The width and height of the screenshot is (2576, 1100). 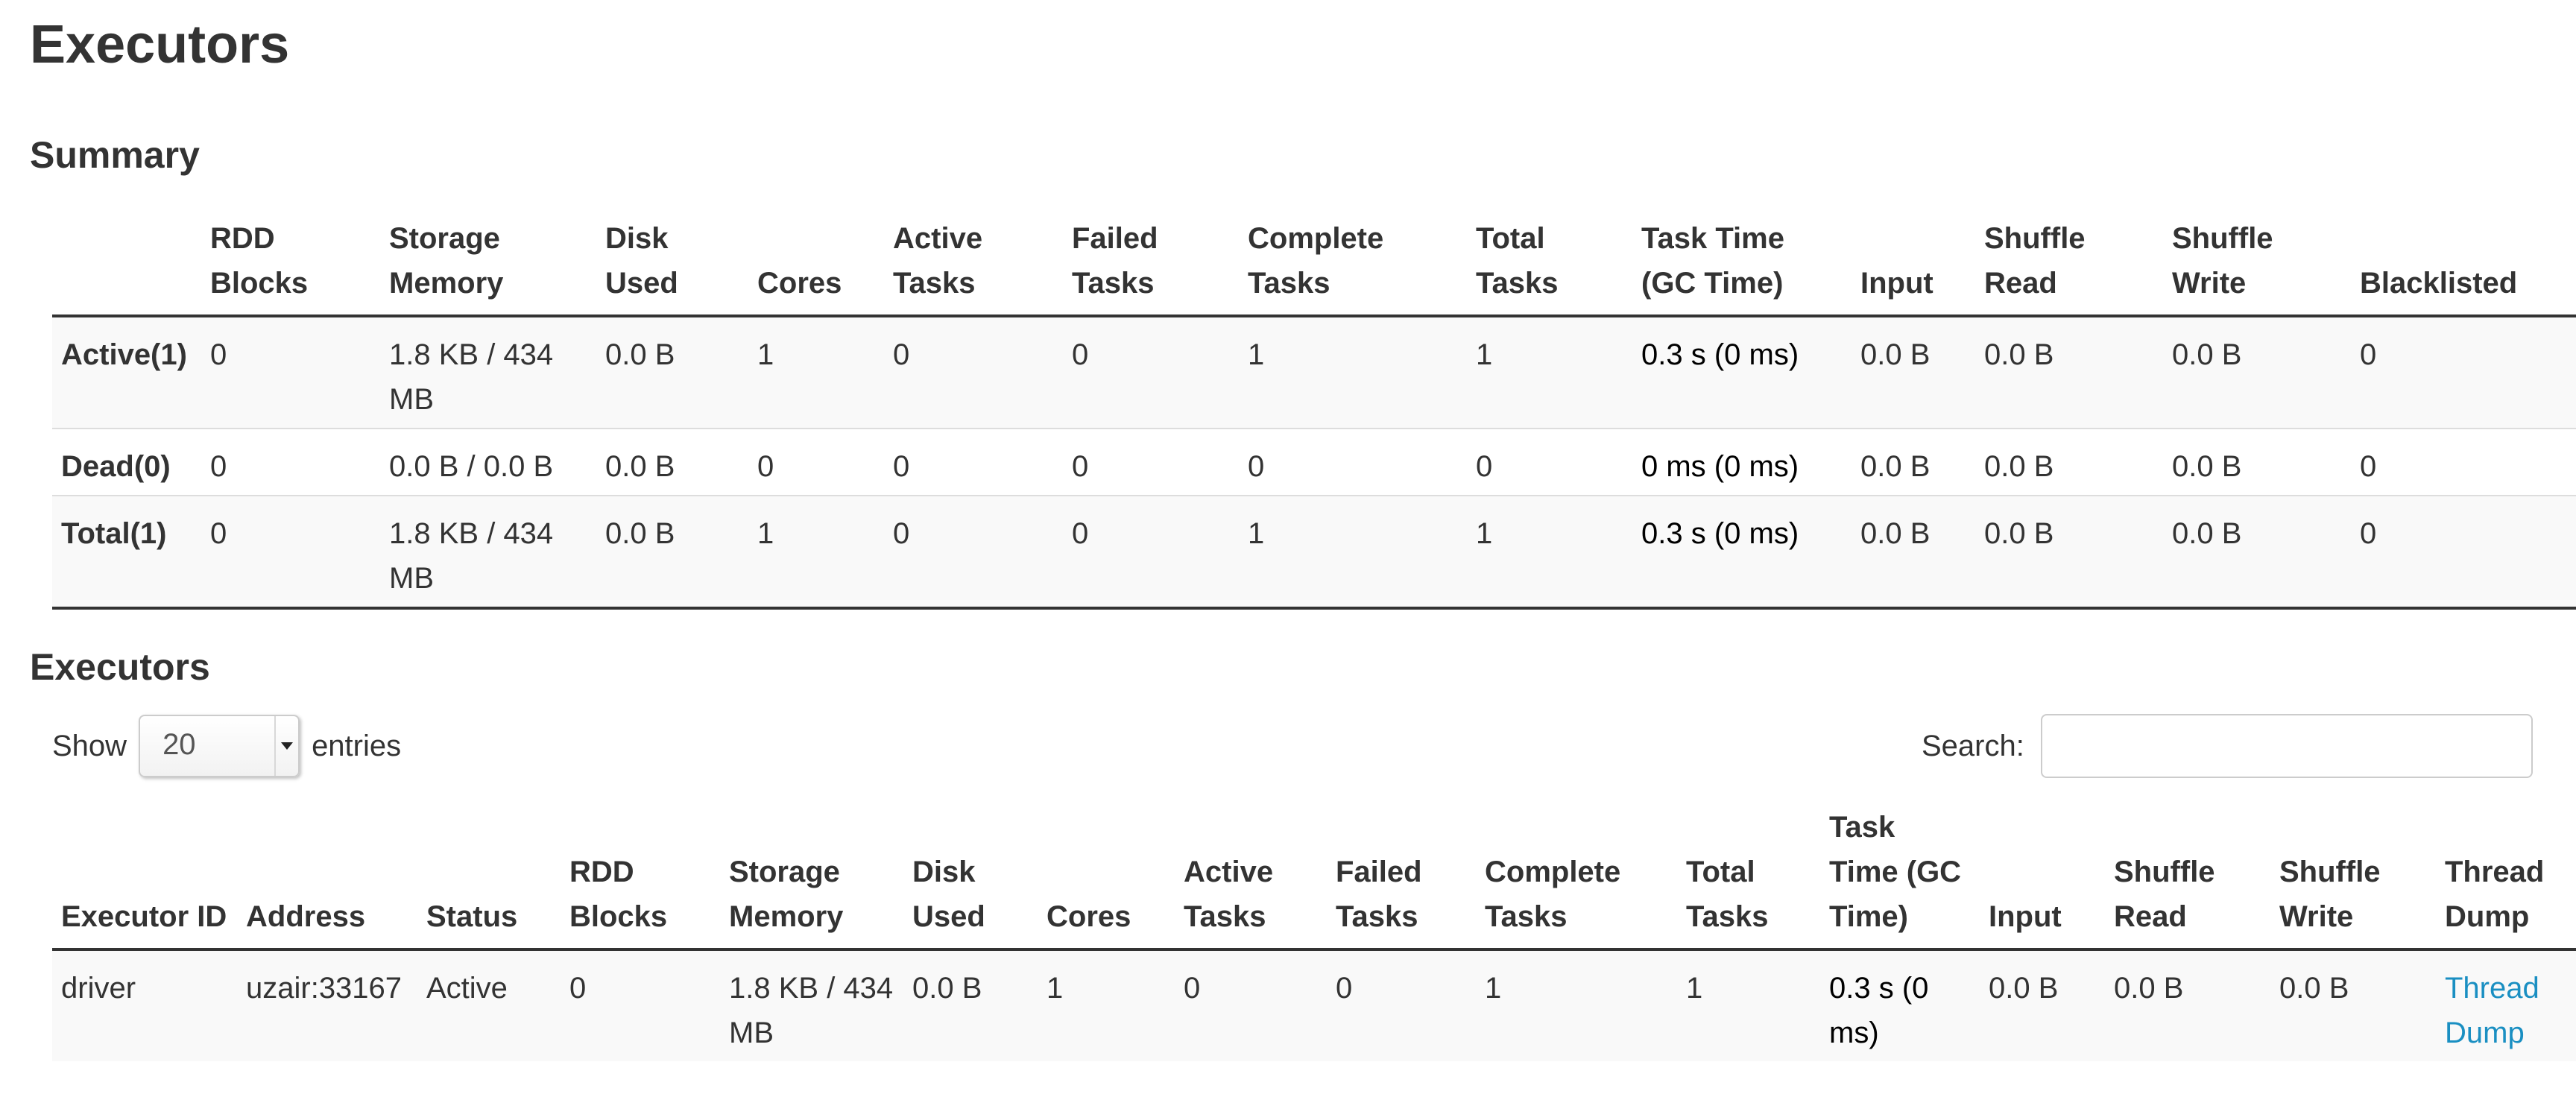 What do you see at coordinates (2506, 877) in the screenshot?
I see `executors-col-thread-dump: Thread Dump` at bounding box center [2506, 877].